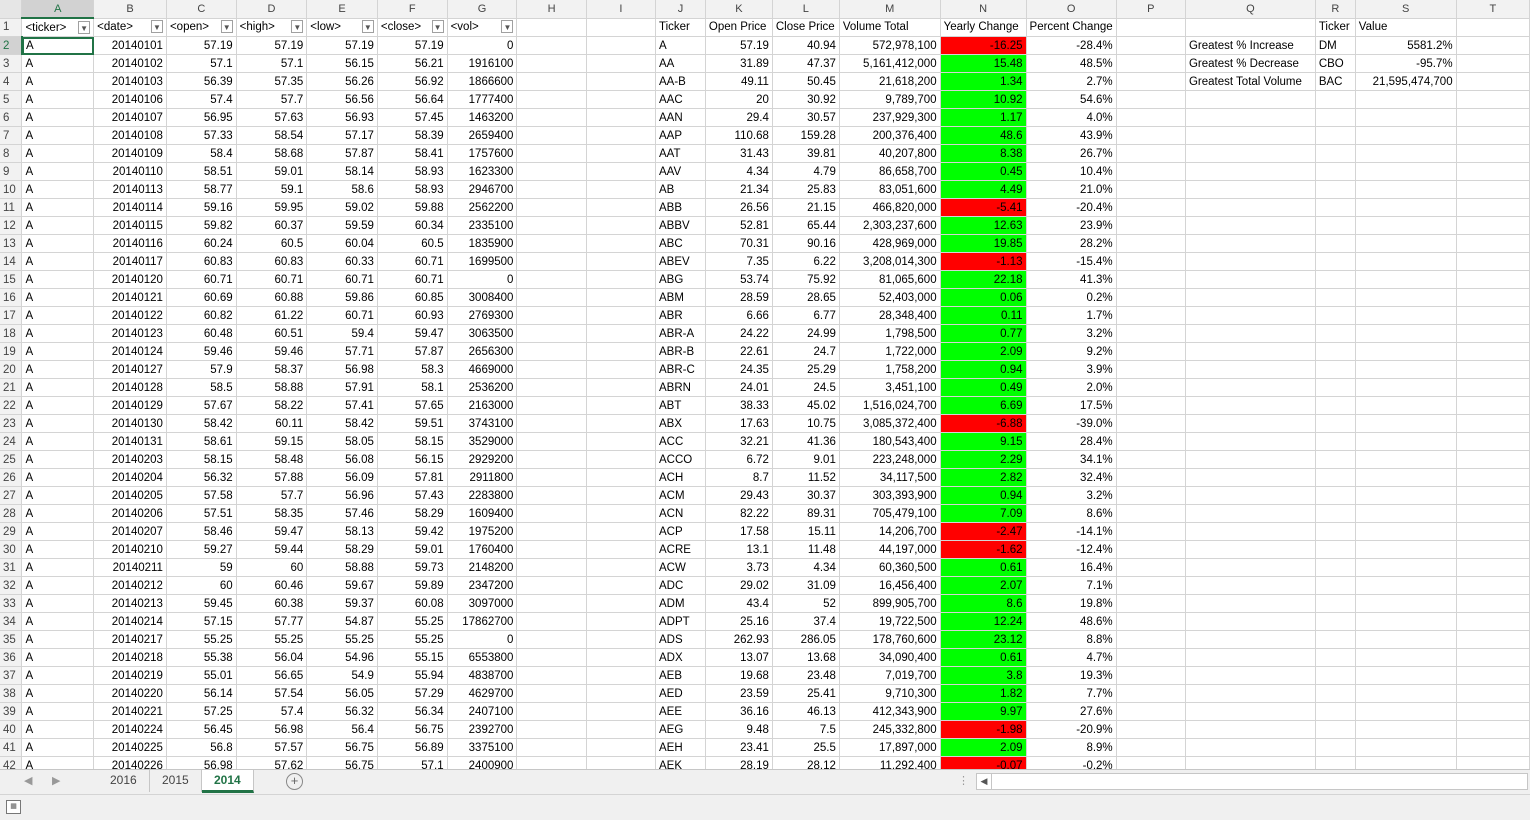 The image size is (1530, 820). I want to click on cell-q36, so click(1250, 657).